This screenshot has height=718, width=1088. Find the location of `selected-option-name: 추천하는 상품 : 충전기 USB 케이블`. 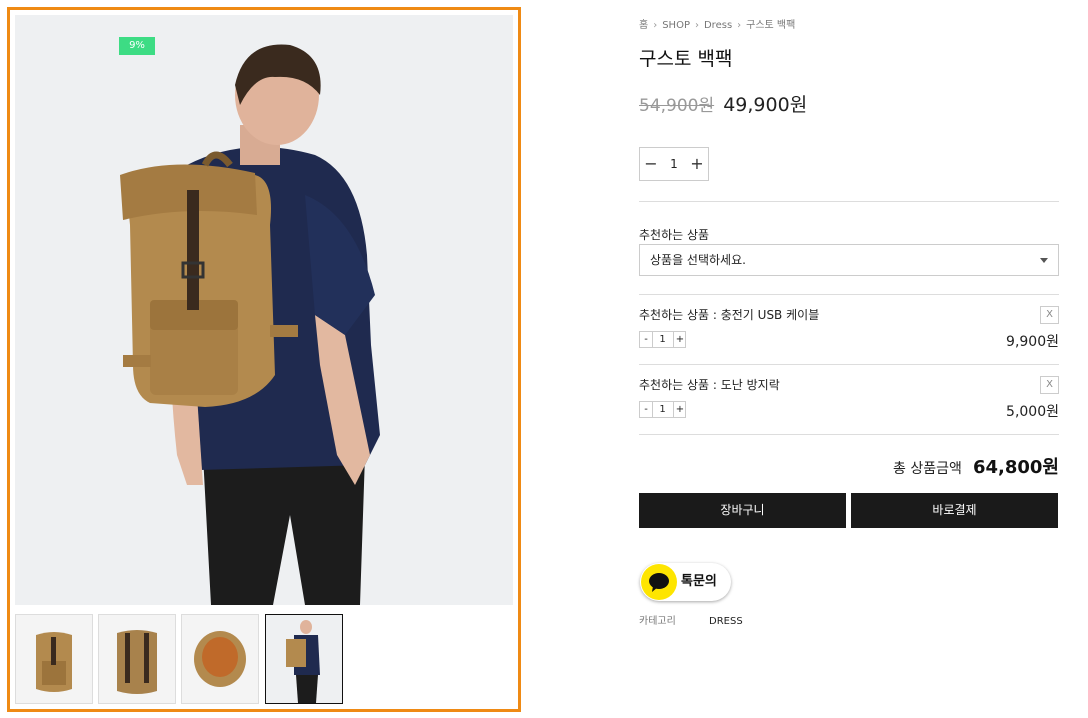

selected-option-name: 추천하는 상품 : 충전기 USB 케이블 is located at coordinates (729, 315).